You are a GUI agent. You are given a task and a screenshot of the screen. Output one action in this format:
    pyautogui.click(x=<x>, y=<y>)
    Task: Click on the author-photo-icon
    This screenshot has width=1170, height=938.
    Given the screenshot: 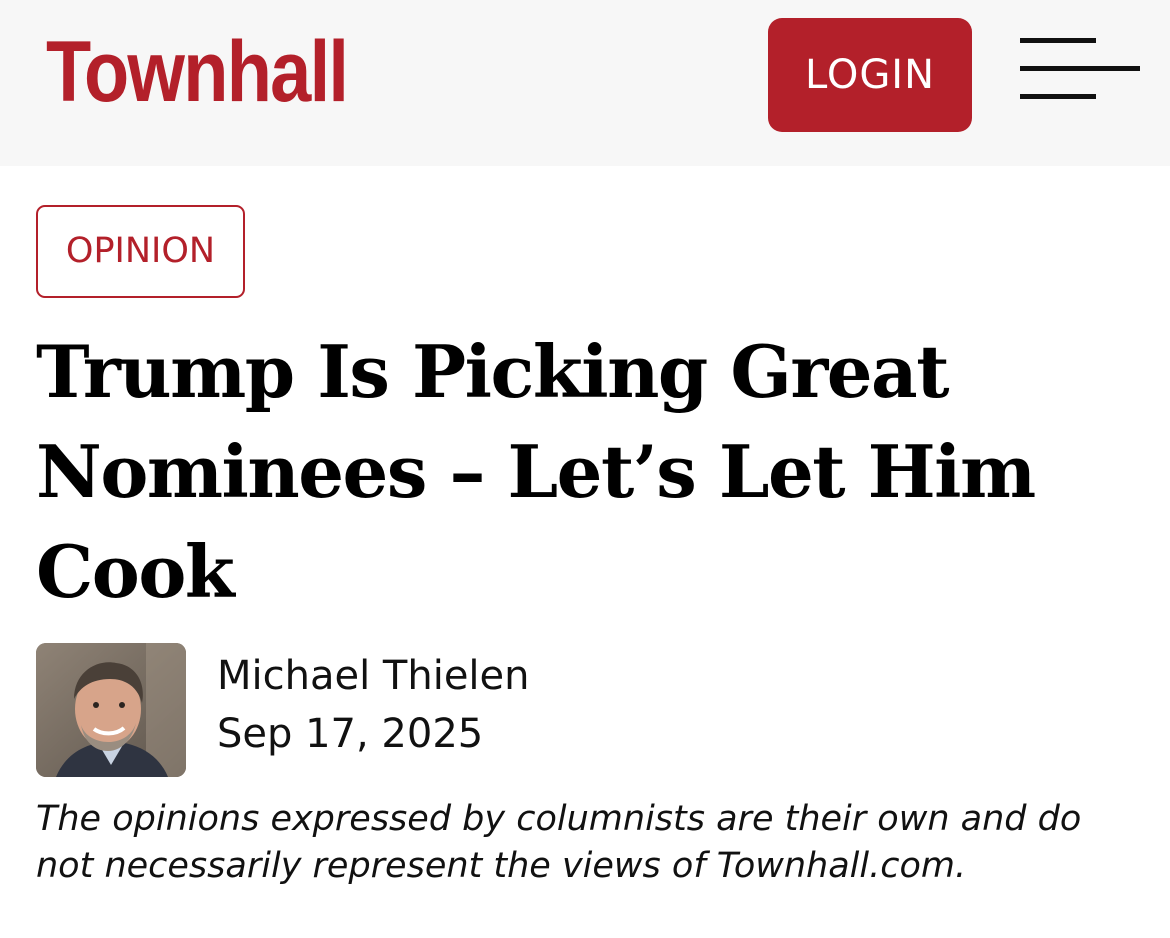 What is the action you would take?
    pyautogui.click(x=111, y=710)
    